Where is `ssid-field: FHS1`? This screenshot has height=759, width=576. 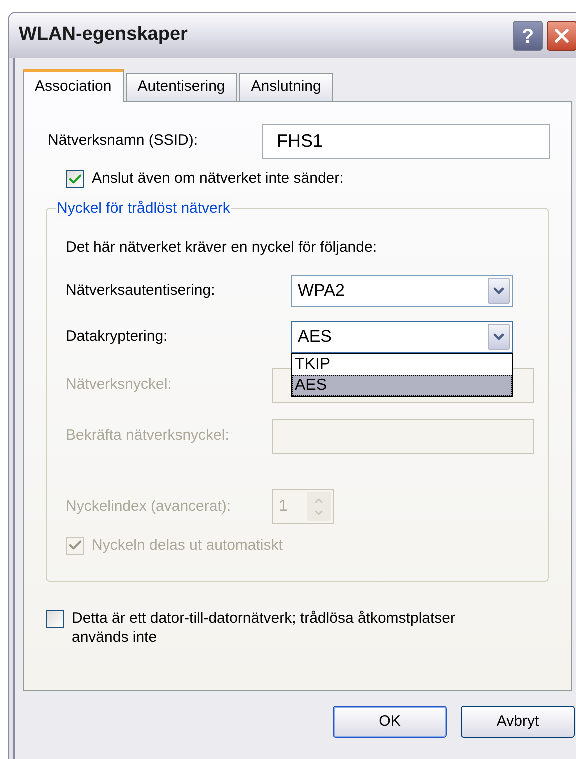 ssid-field: FHS1 is located at coordinates (406, 141).